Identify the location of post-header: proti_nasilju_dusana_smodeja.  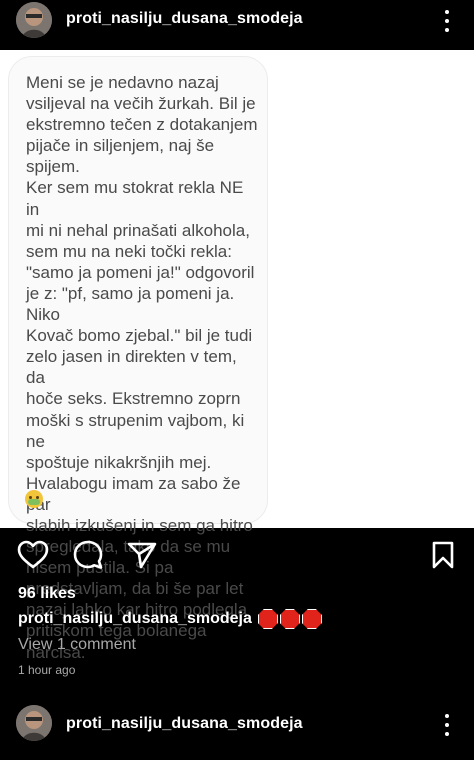
(237, 25).